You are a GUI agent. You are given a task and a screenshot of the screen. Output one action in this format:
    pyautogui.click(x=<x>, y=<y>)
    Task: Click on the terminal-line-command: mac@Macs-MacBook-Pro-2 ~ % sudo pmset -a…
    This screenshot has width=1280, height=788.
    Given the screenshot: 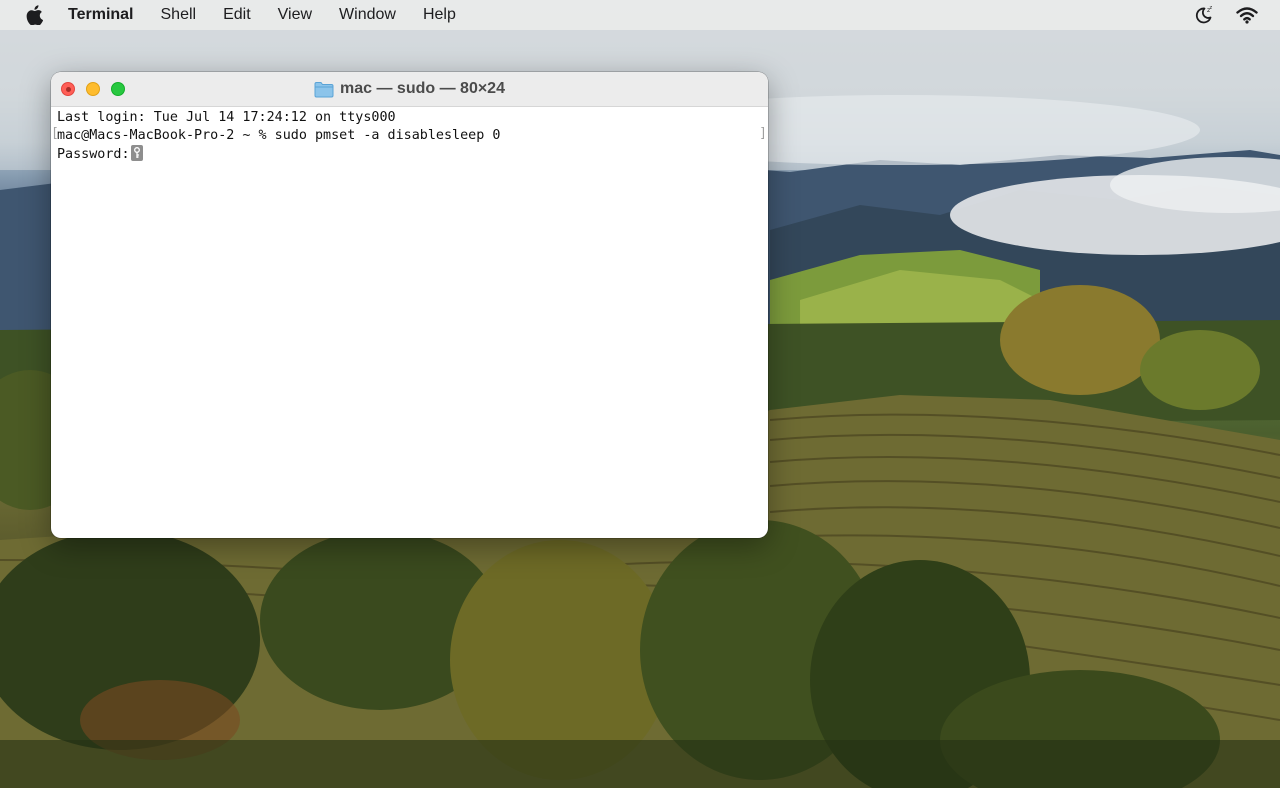 What is the action you would take?
    pyautogui.click(x=279, y=135)
    